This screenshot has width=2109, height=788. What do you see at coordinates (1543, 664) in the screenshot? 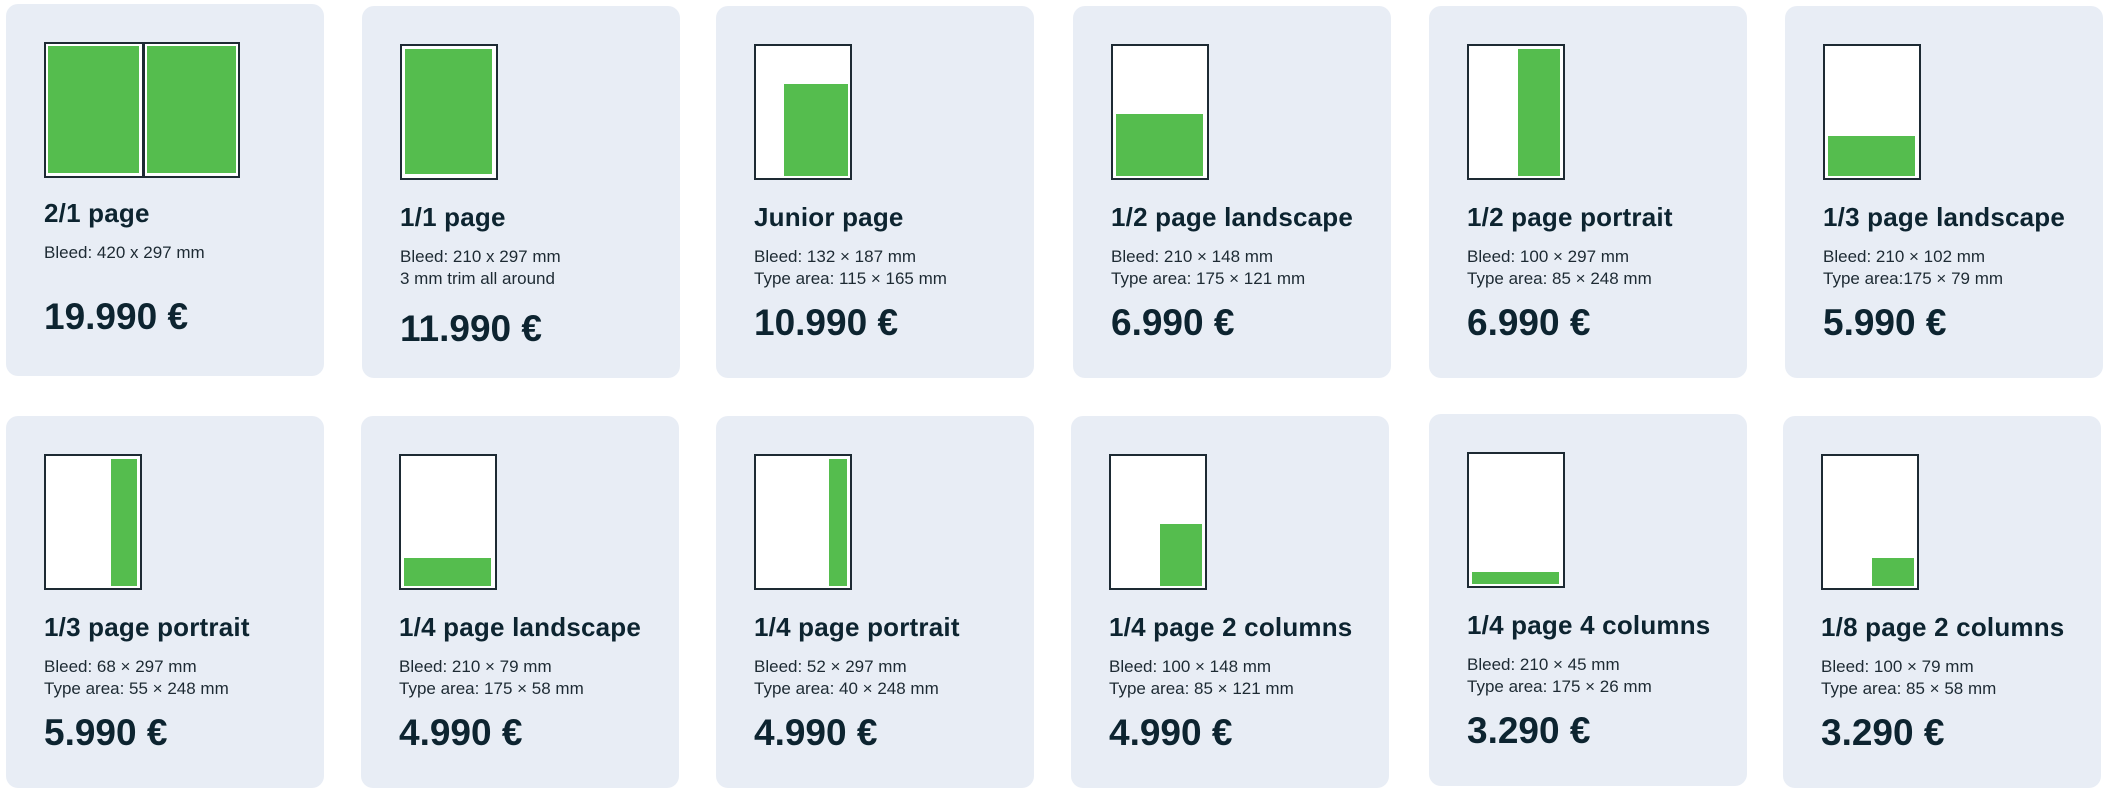
I see `bleed-spec: Bleed: 210 × 45 mm` at bounding box center [1543, 664].